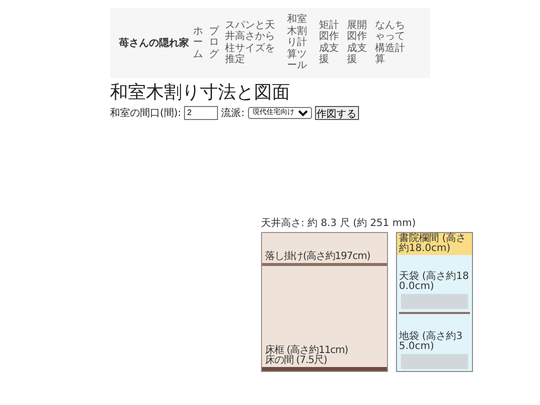  Describe the element at coordinates (359, 43) in the screenshot. I see `nav-link: 展開図作成支援` at that location.